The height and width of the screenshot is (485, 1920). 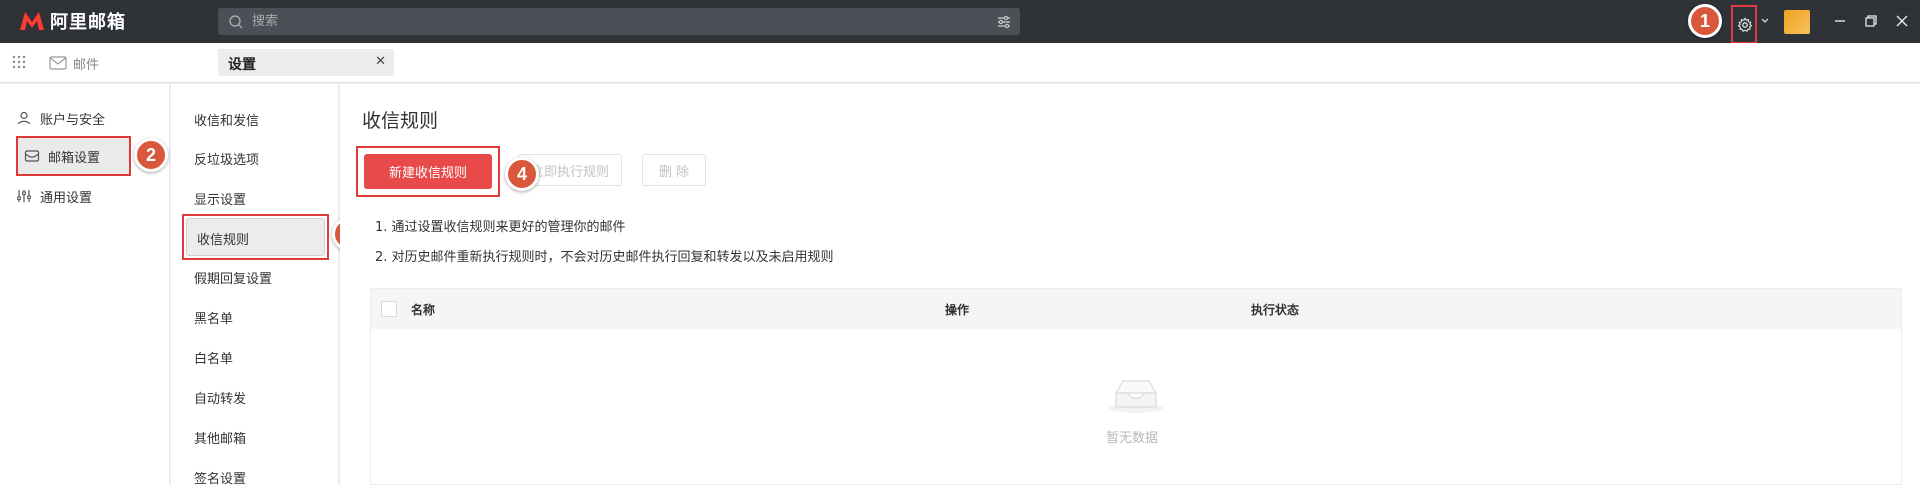 I want to click on sliders-icon, so click(x=24, y=196).